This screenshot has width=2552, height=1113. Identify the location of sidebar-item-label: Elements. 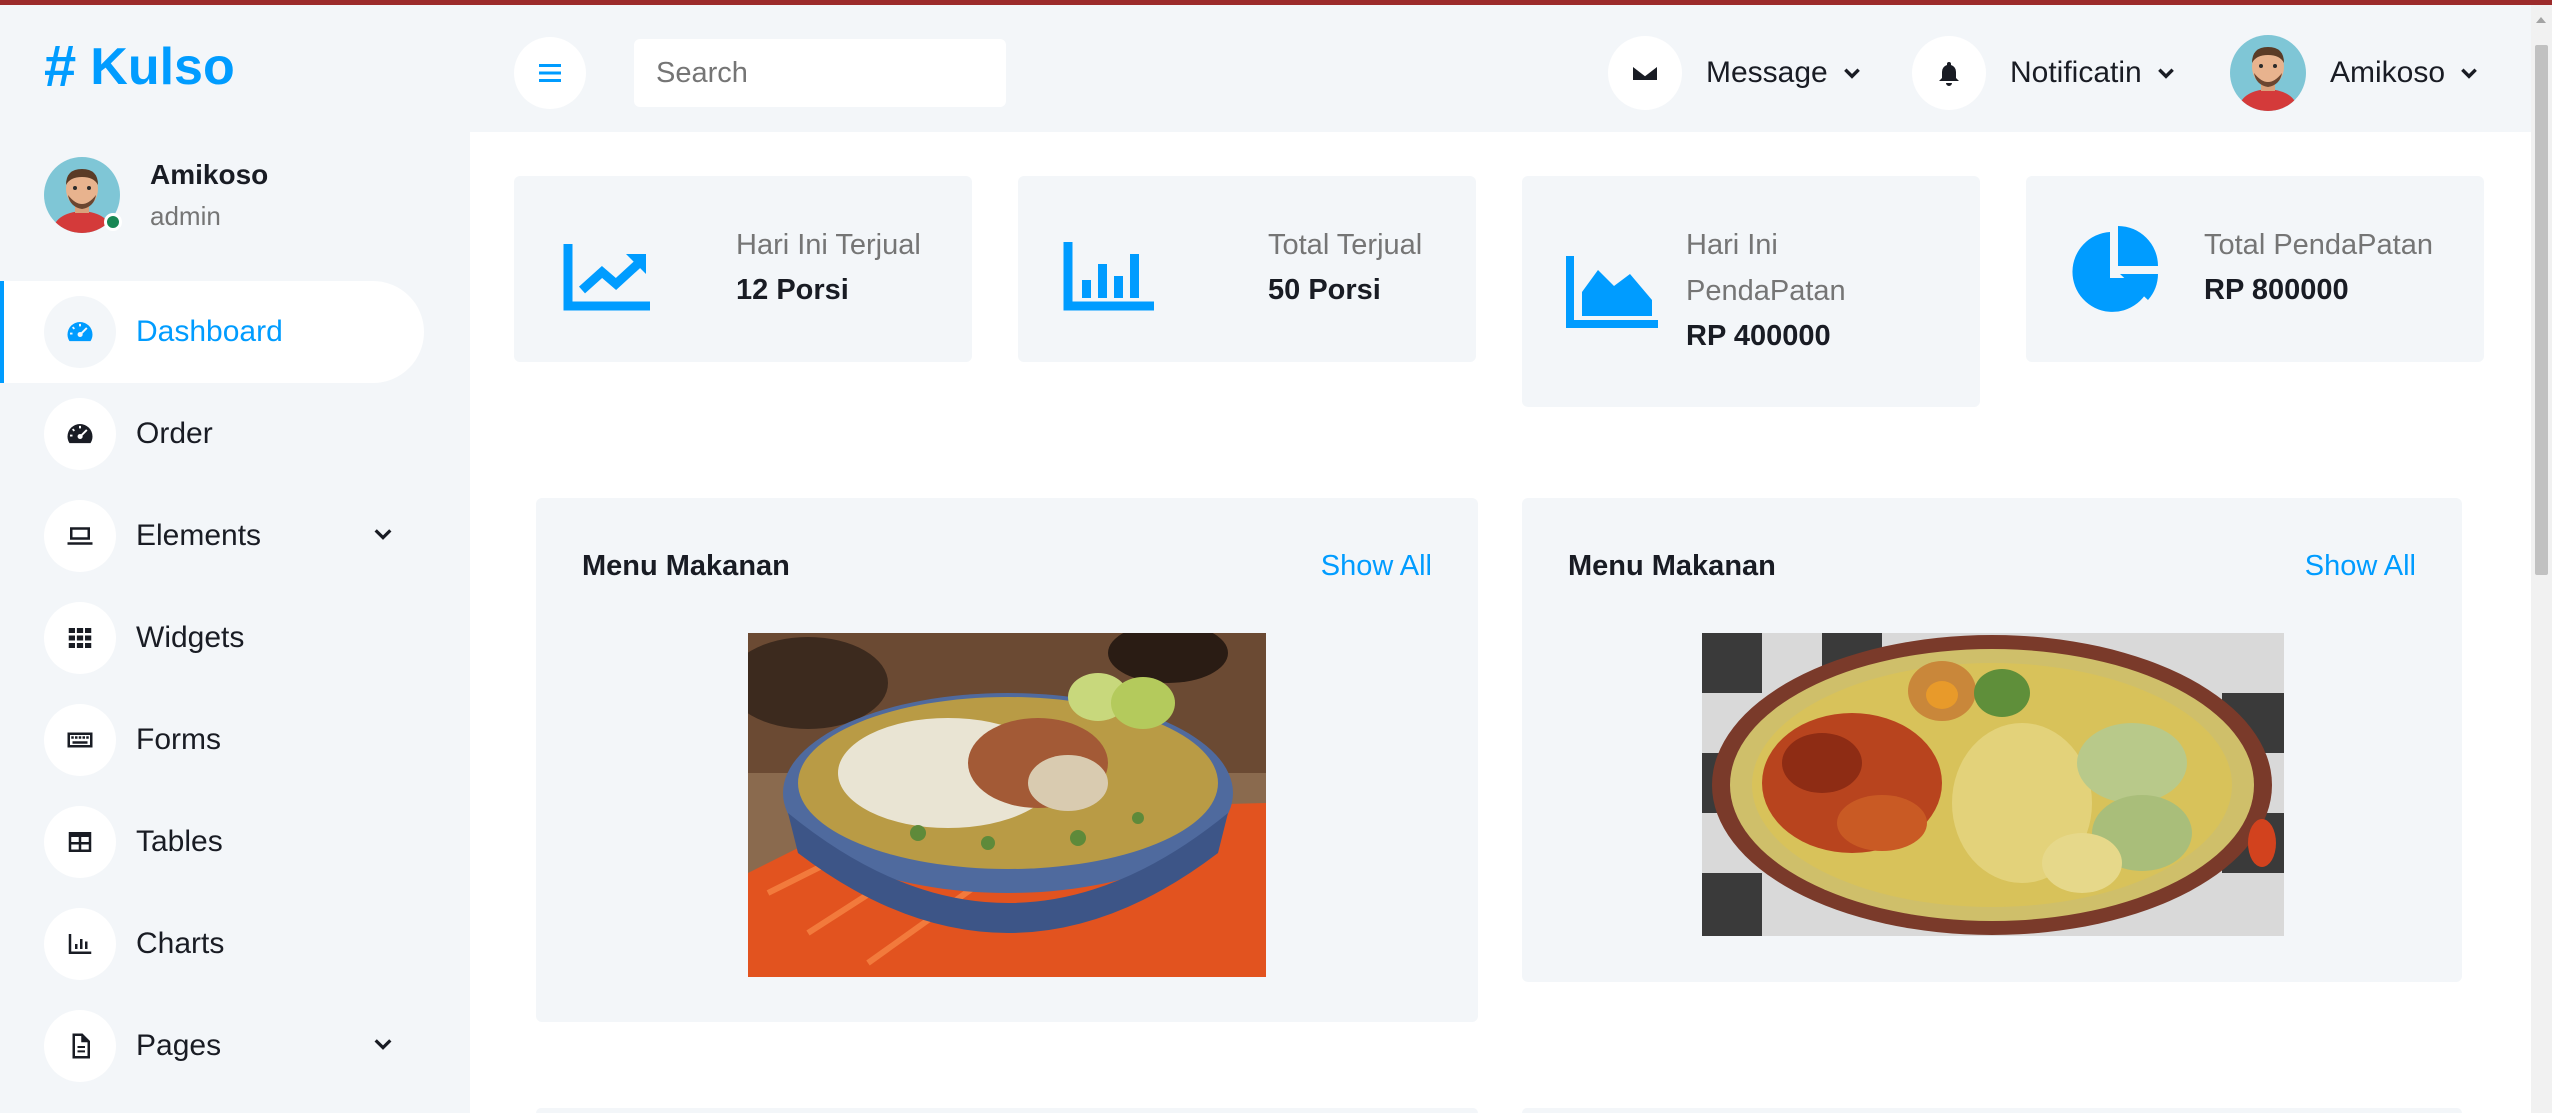
(199, 535).